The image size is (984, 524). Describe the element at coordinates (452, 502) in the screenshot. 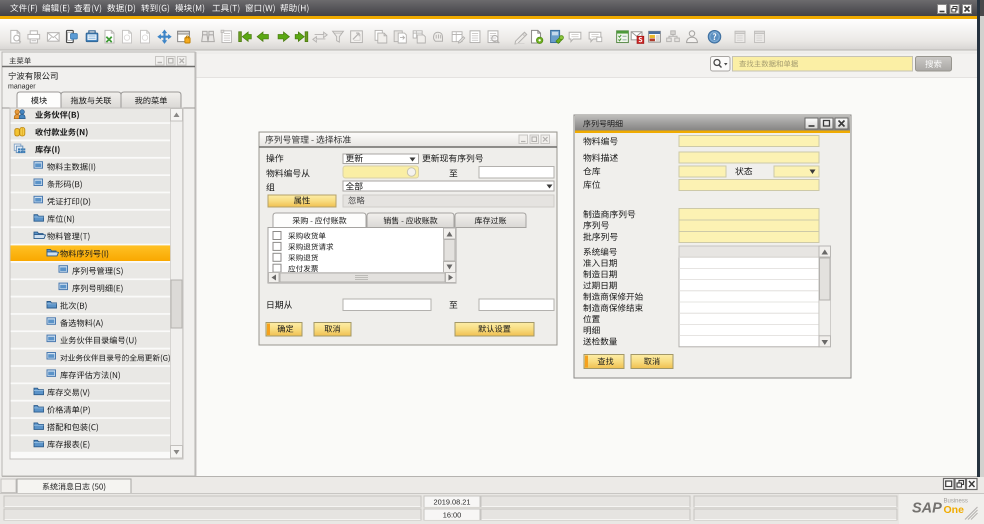

I see `svg-text: 2019.08.21` at that location.